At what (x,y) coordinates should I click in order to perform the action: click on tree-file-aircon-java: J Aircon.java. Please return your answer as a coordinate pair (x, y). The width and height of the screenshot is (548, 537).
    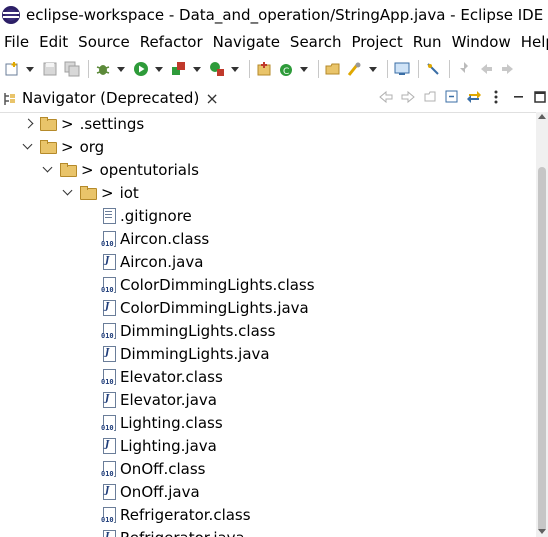
    Looking at the image, I should click on (152, 261).